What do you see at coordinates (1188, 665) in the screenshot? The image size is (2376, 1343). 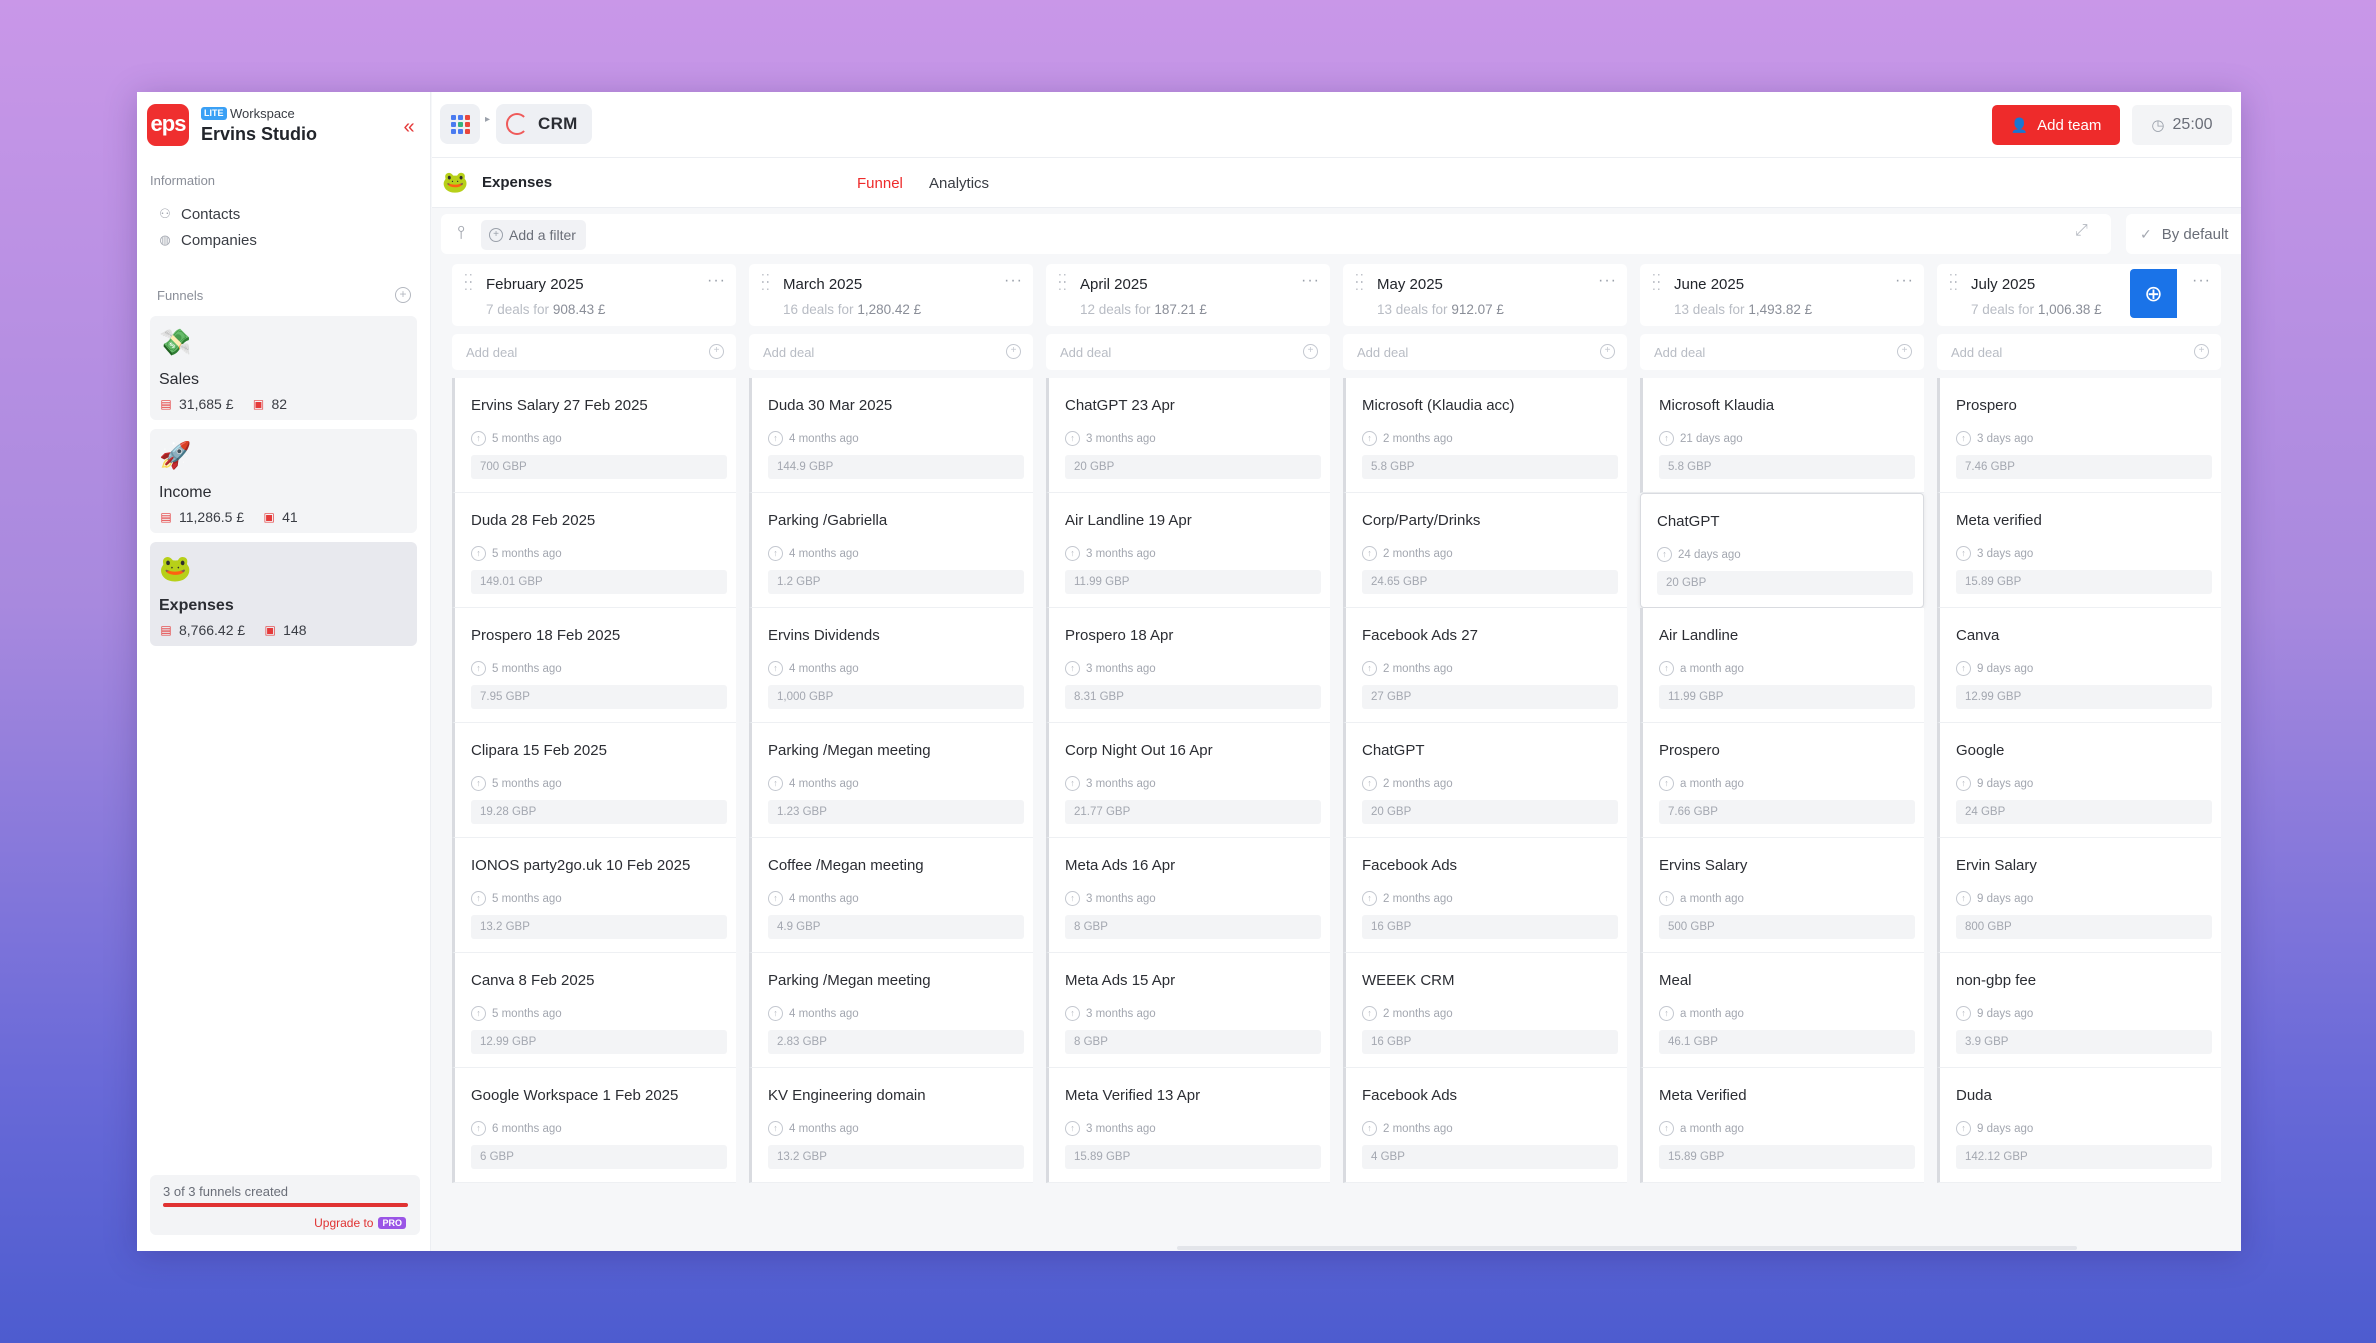 I see `deal-card: Prospero 18 Apr ↑ 3 months ago 8.31 GBP` at bounding box center [1188, 665].